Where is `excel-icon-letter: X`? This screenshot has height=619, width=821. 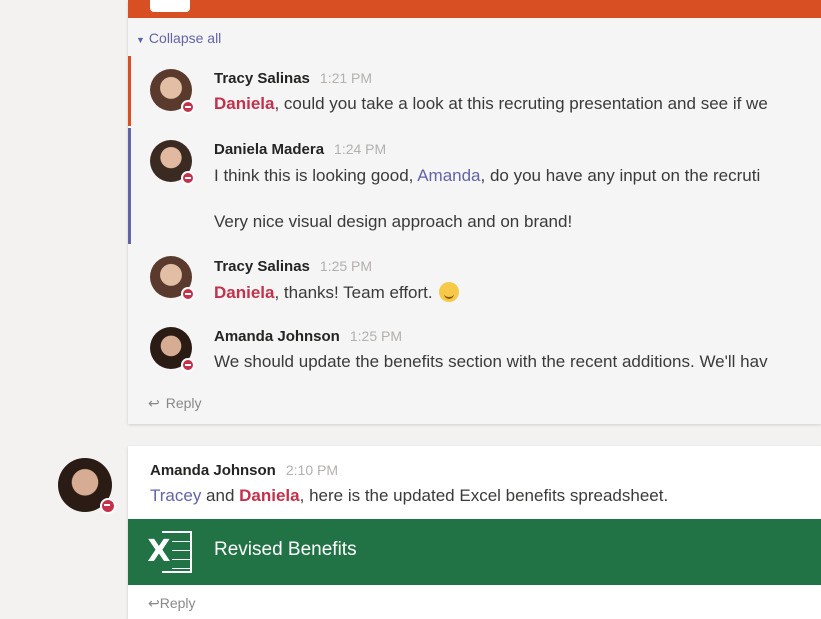
excel-icon-letter: X is located at coordinates (159, 552).